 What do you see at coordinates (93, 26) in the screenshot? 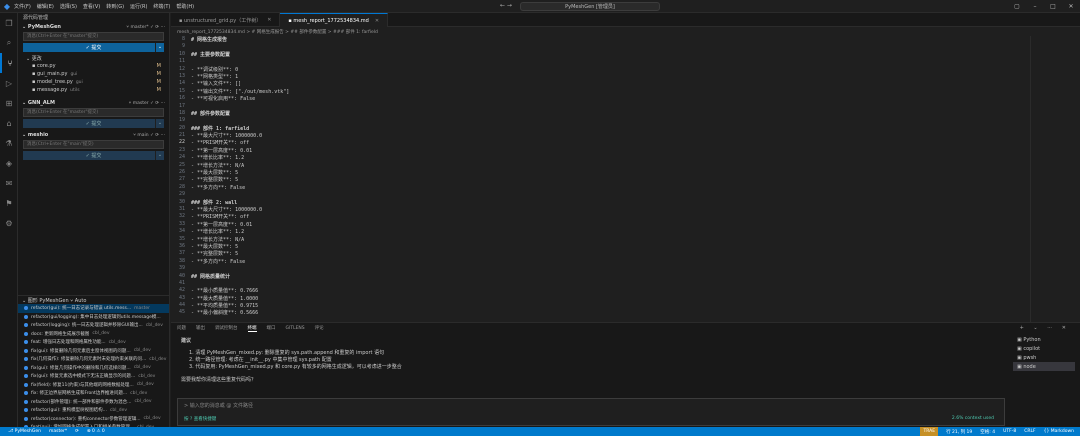
I see `repo-header: ⌄ PyMeshGen ⑂ master* ✓ ⟳ ⋯` at bounding box center [93, 26].